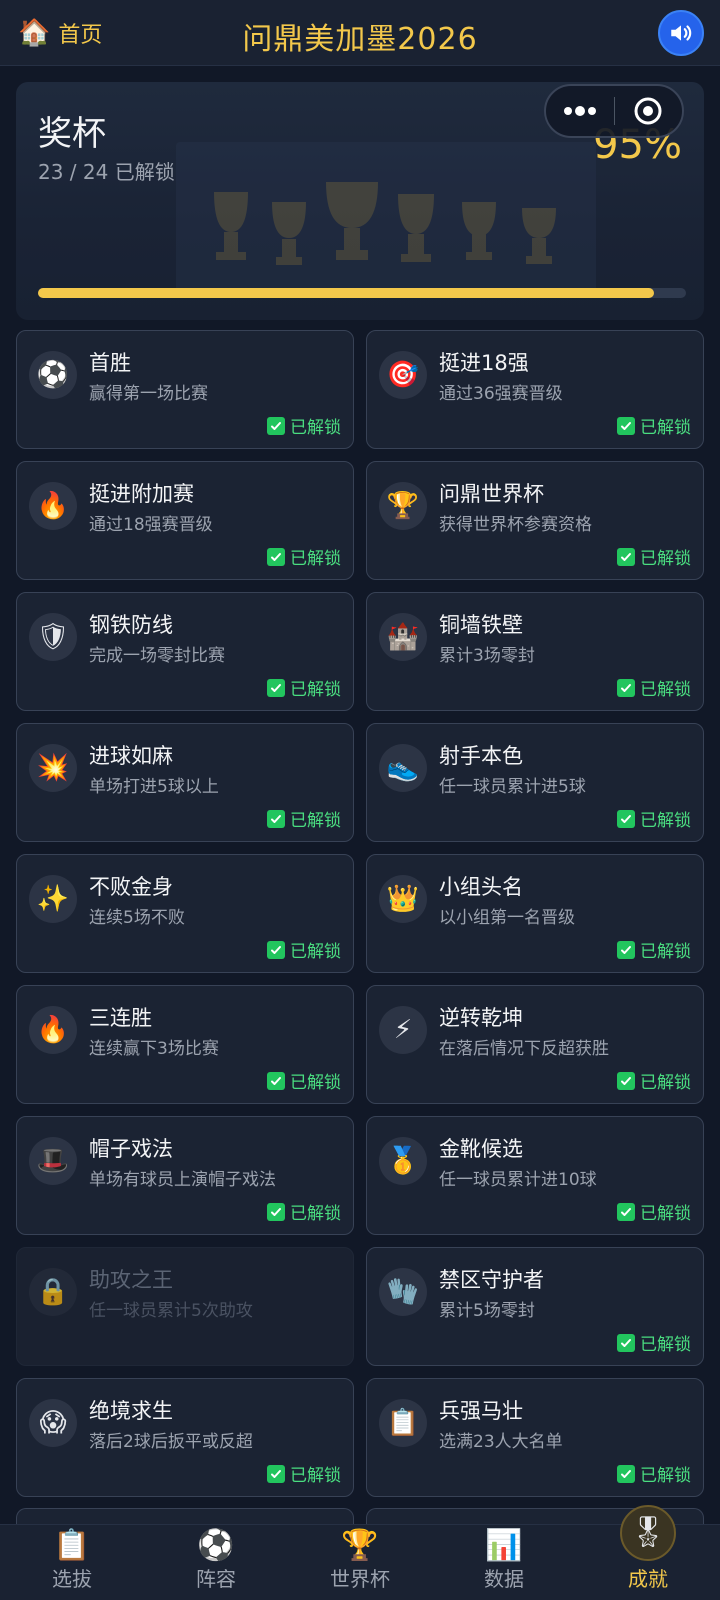 The width and height of the screenshot is (720, 1600). Describe the element at coordinates (487, 656) in the screenshot. I see `achievement-description: 累计3场零封` at that location.